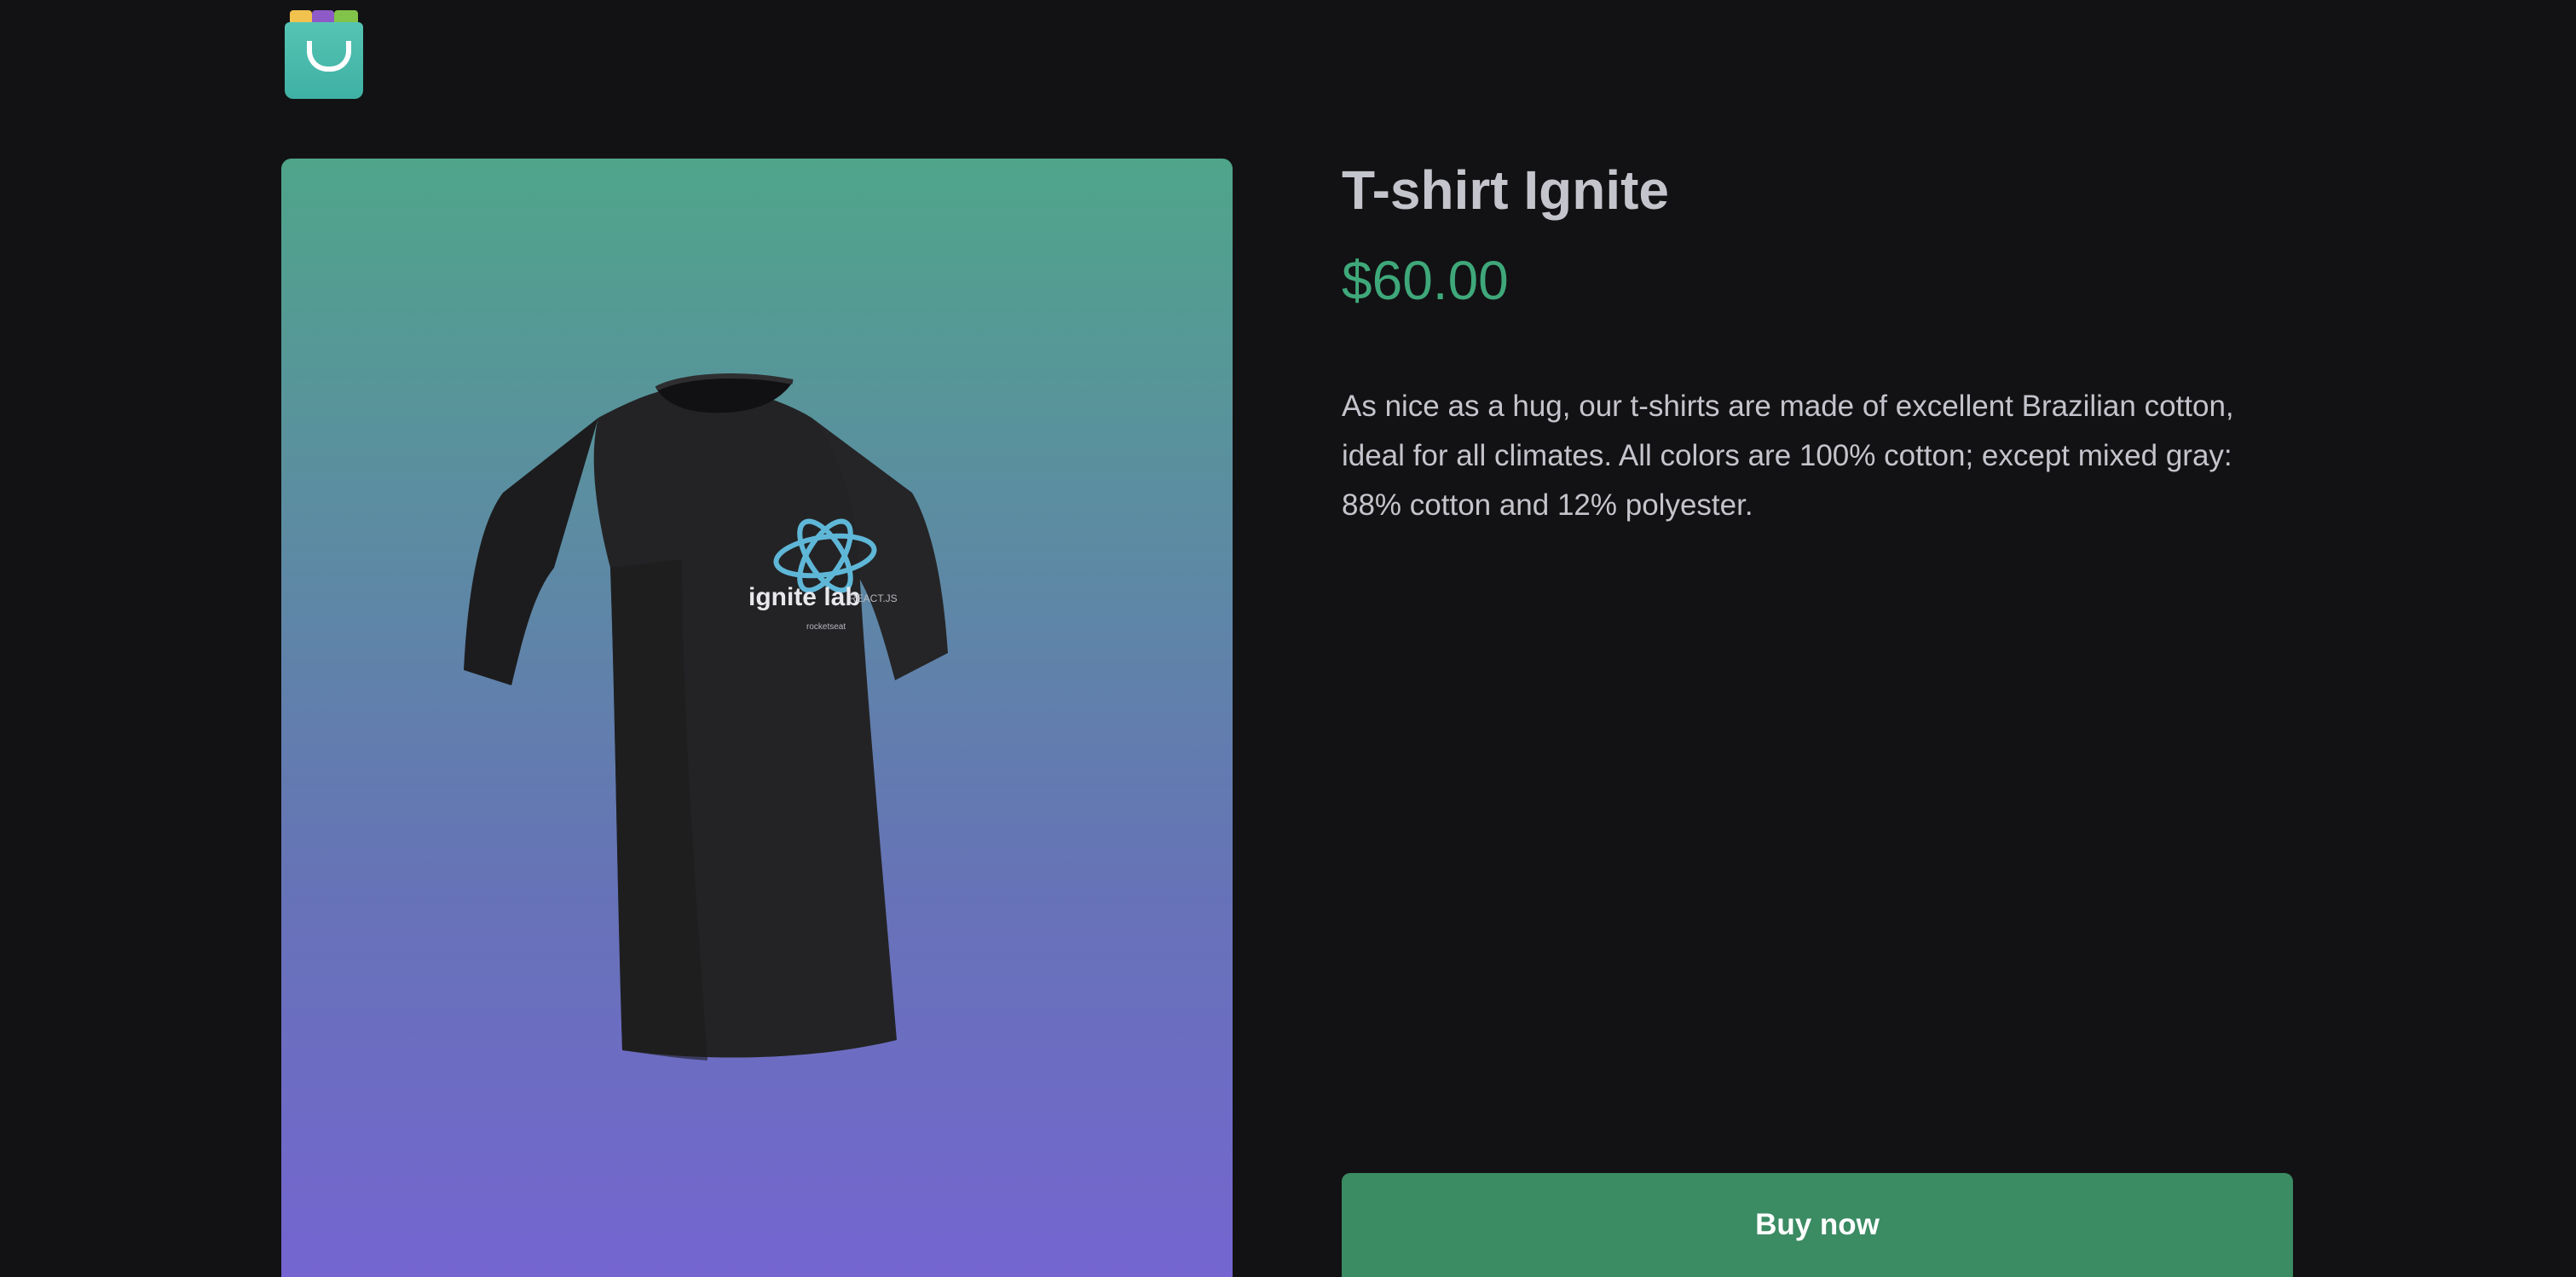  What do you see at coordinates (1817, 1225) in the screenshot?
I see `buy-now-button: Buy now` at bounding box center [1817, 1225].